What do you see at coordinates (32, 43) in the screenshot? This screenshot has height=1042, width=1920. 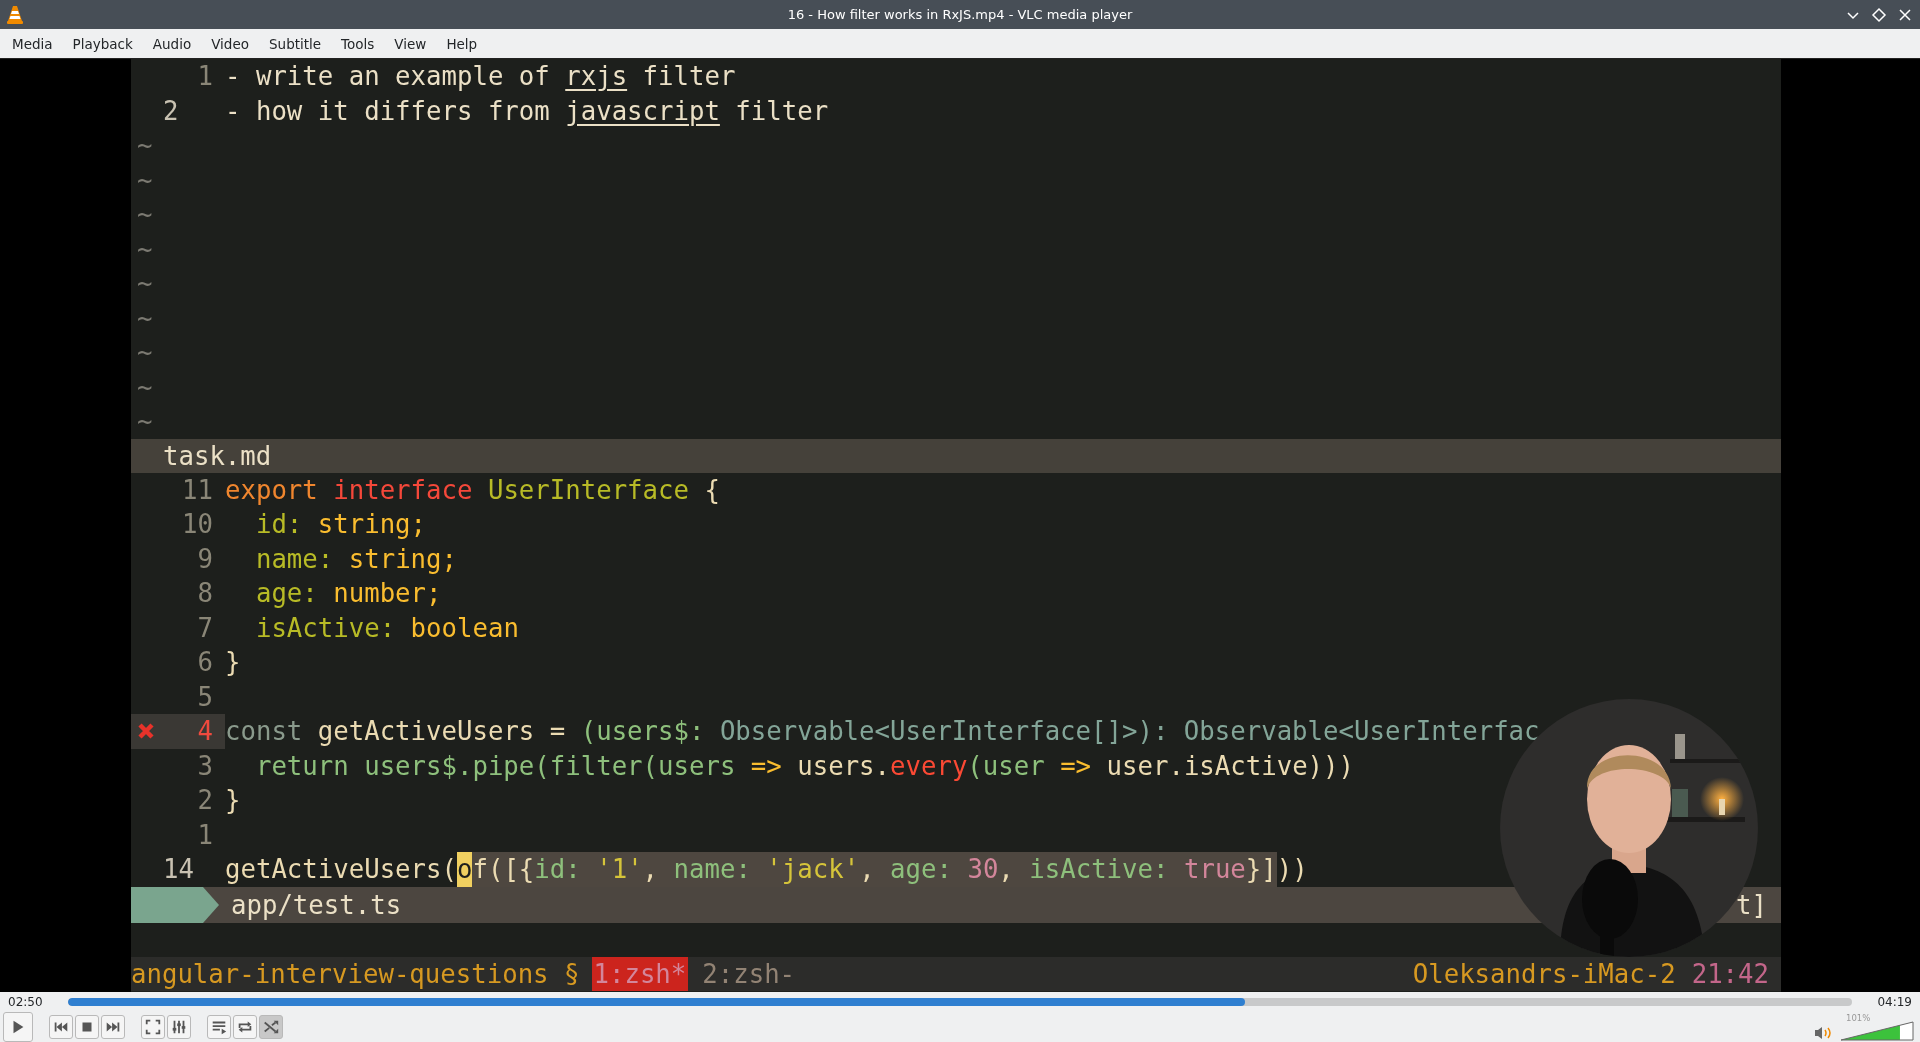 I see `menu-item: Media` at bounding box center [32, 43].